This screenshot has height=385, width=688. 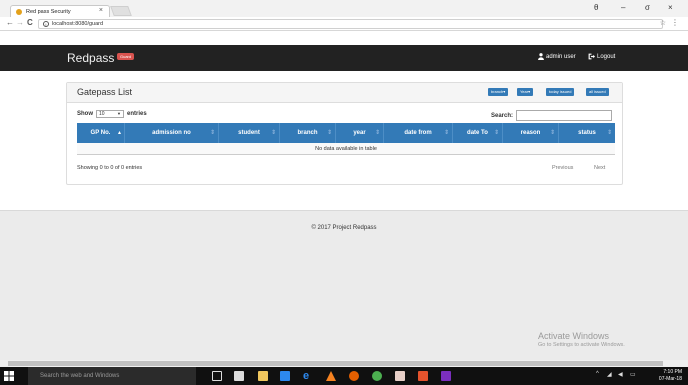 What do you see at coordinates (137, 114) in the screenshot?
I see `entries-label: entries` at bounding box center [137, 114].